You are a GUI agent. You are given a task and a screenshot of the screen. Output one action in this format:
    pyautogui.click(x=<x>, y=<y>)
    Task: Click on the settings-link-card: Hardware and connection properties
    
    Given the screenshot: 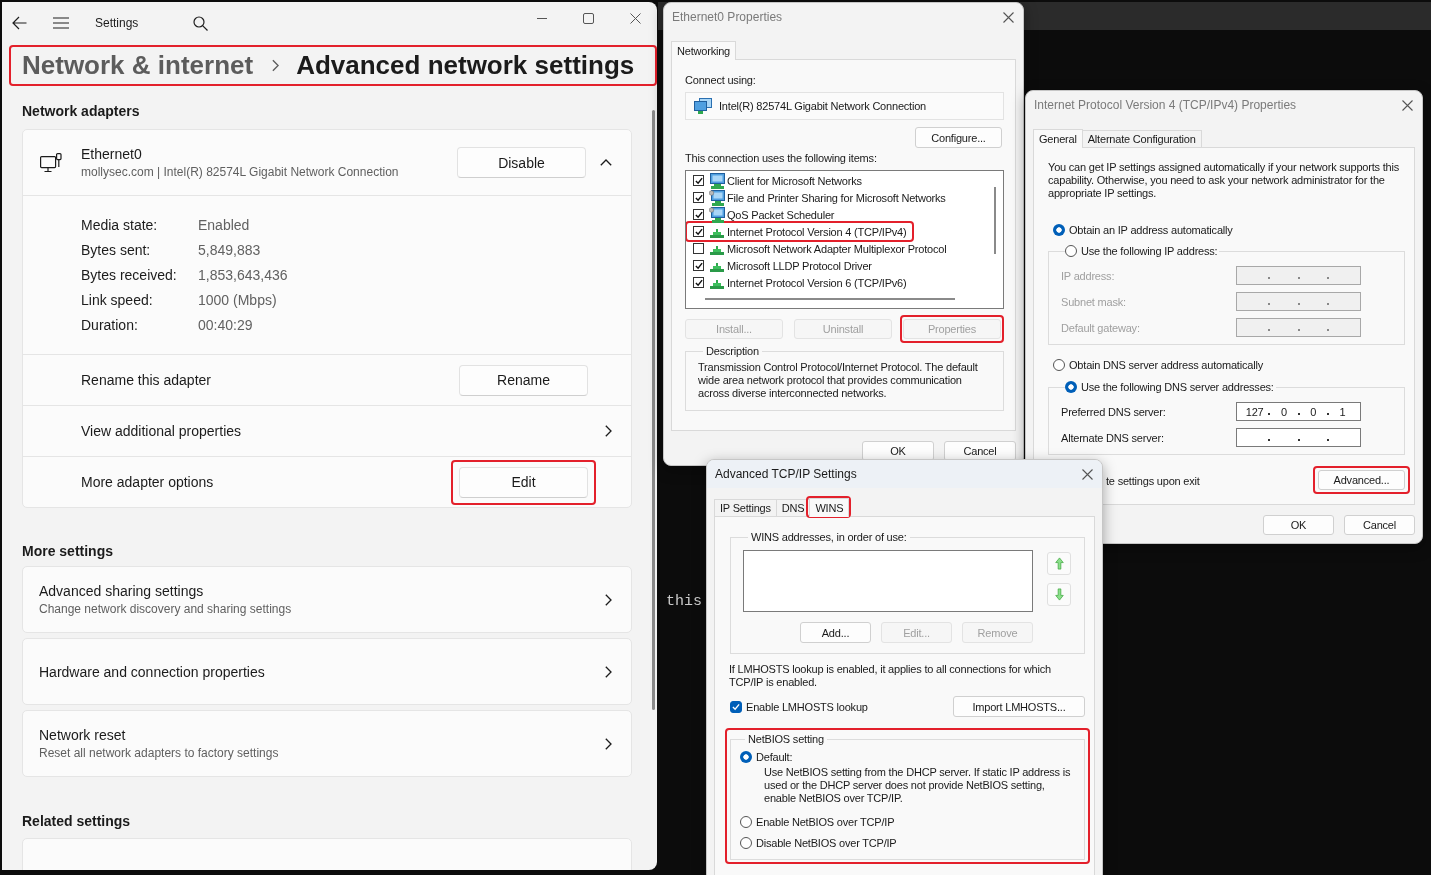 What is the action you would take?
    pyautogui.click(x=327, y=671)
    